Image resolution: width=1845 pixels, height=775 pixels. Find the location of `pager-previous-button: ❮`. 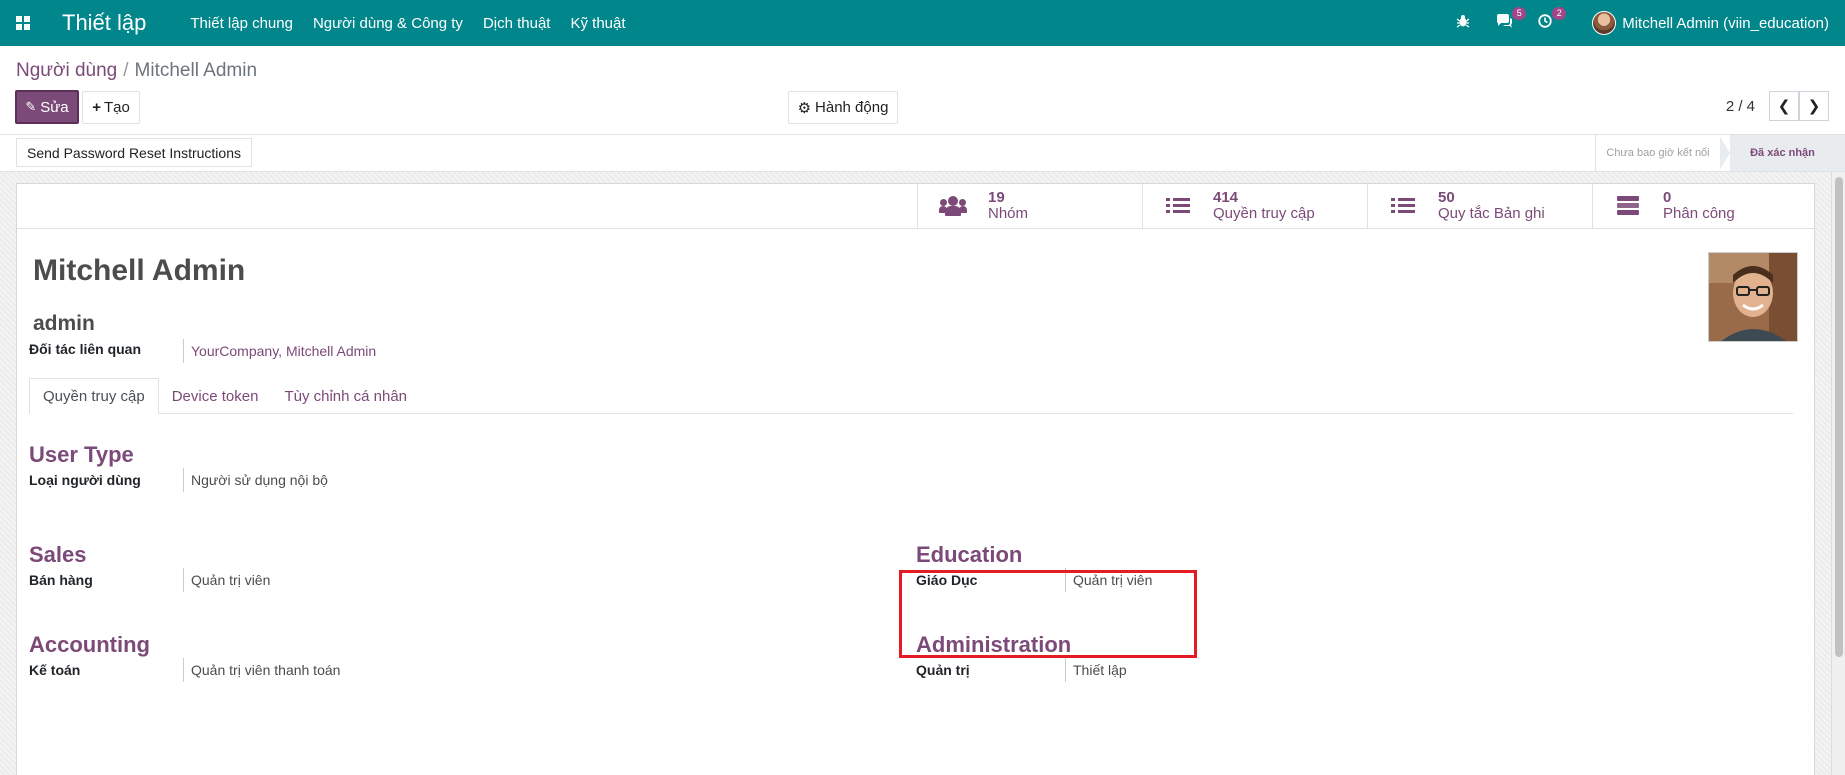

pager-previous-button: ❮ is located at coordinates (1784, 106).